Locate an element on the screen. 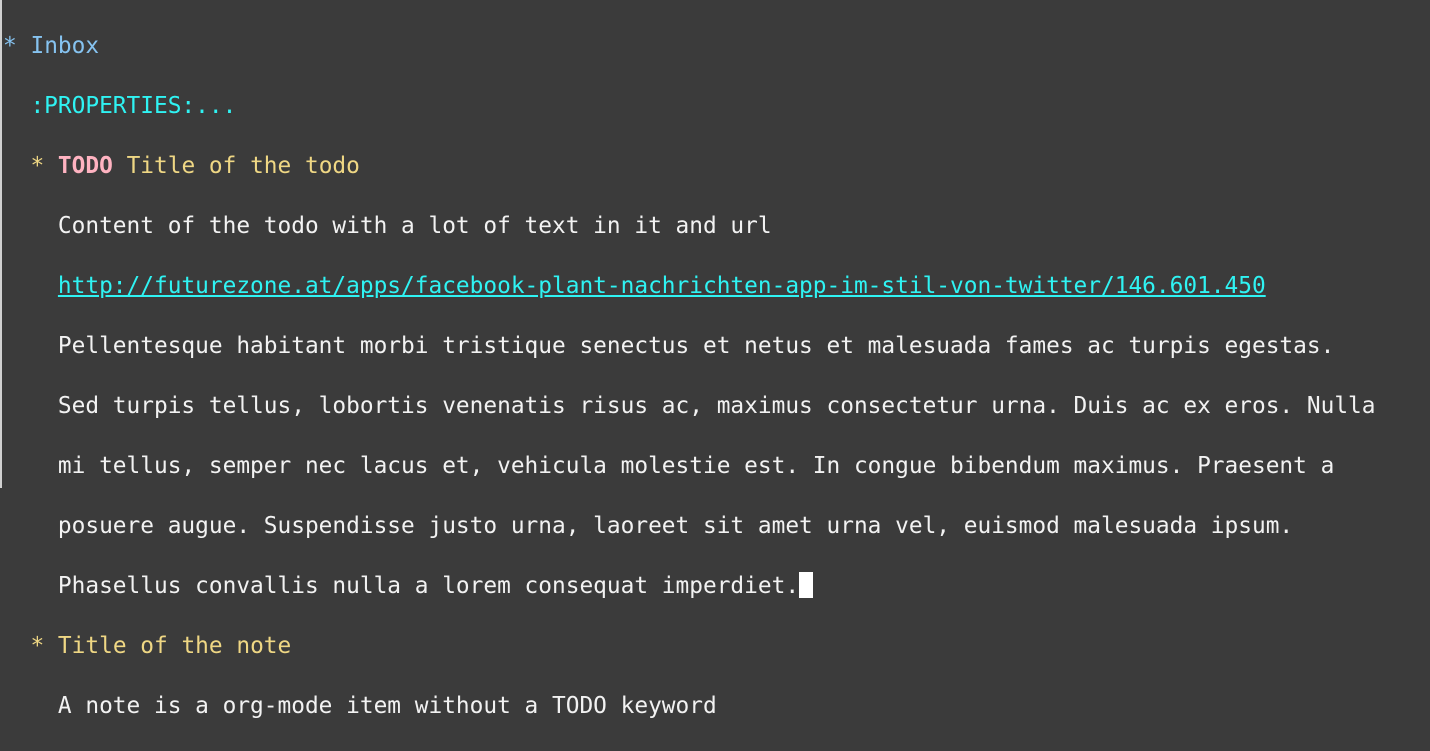 This screenshot has width=1430, height=751. text-cursor is located at coordinates (806, 585).